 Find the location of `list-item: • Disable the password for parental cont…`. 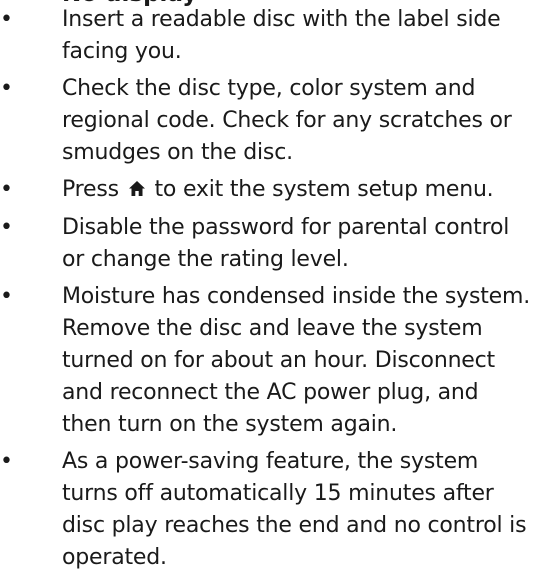

list-item: • Disable the password for parental cont… is located at coordinates (270, 244).